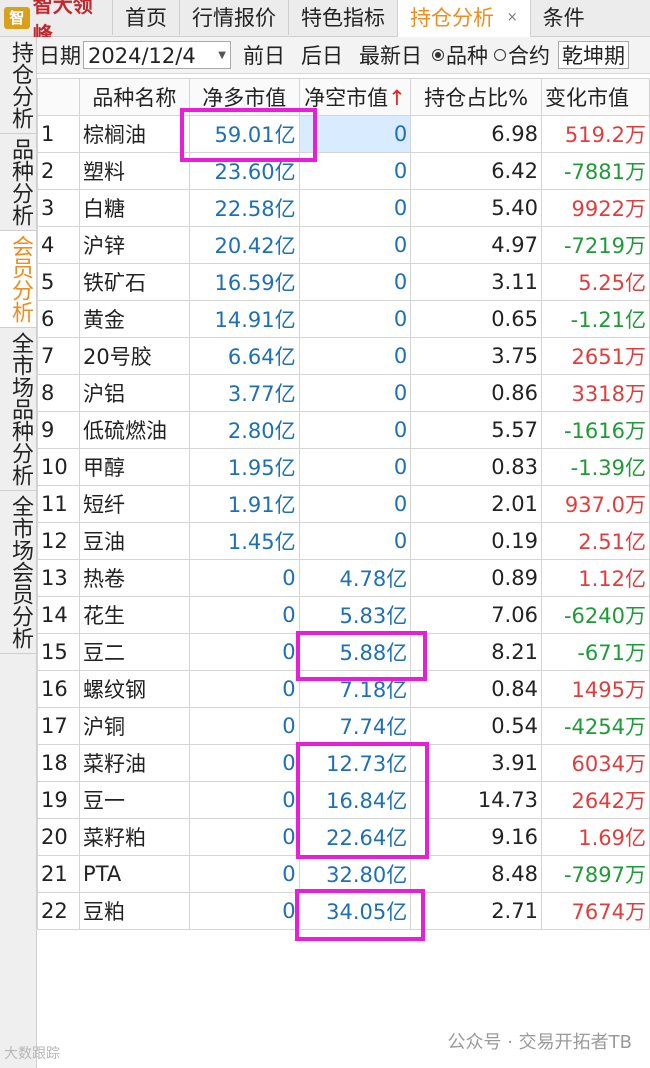  I want to click on row-change: 2642万, so click(595, 800).